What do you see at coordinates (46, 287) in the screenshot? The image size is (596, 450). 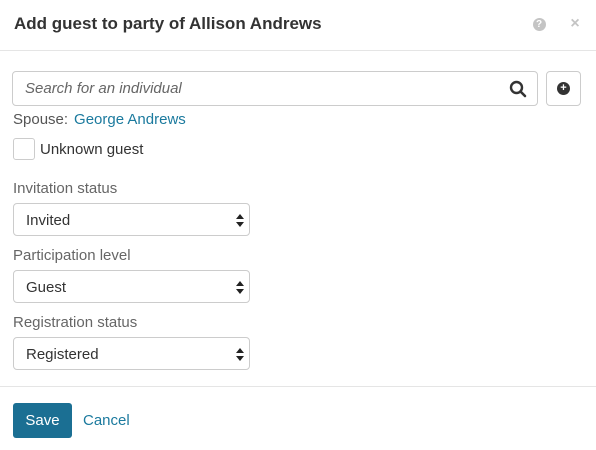 I see `participation-level-value: Guest` at bounding box center [46, 287].